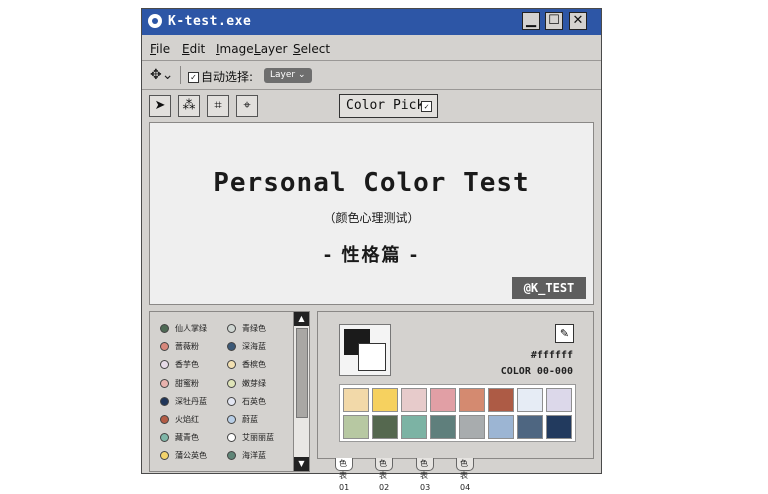 This screenshot has height=494, width=768. Describe the element at coordinates (301, 464) in the screenshot. I see `scroll-down-icon: ▼` at that location.